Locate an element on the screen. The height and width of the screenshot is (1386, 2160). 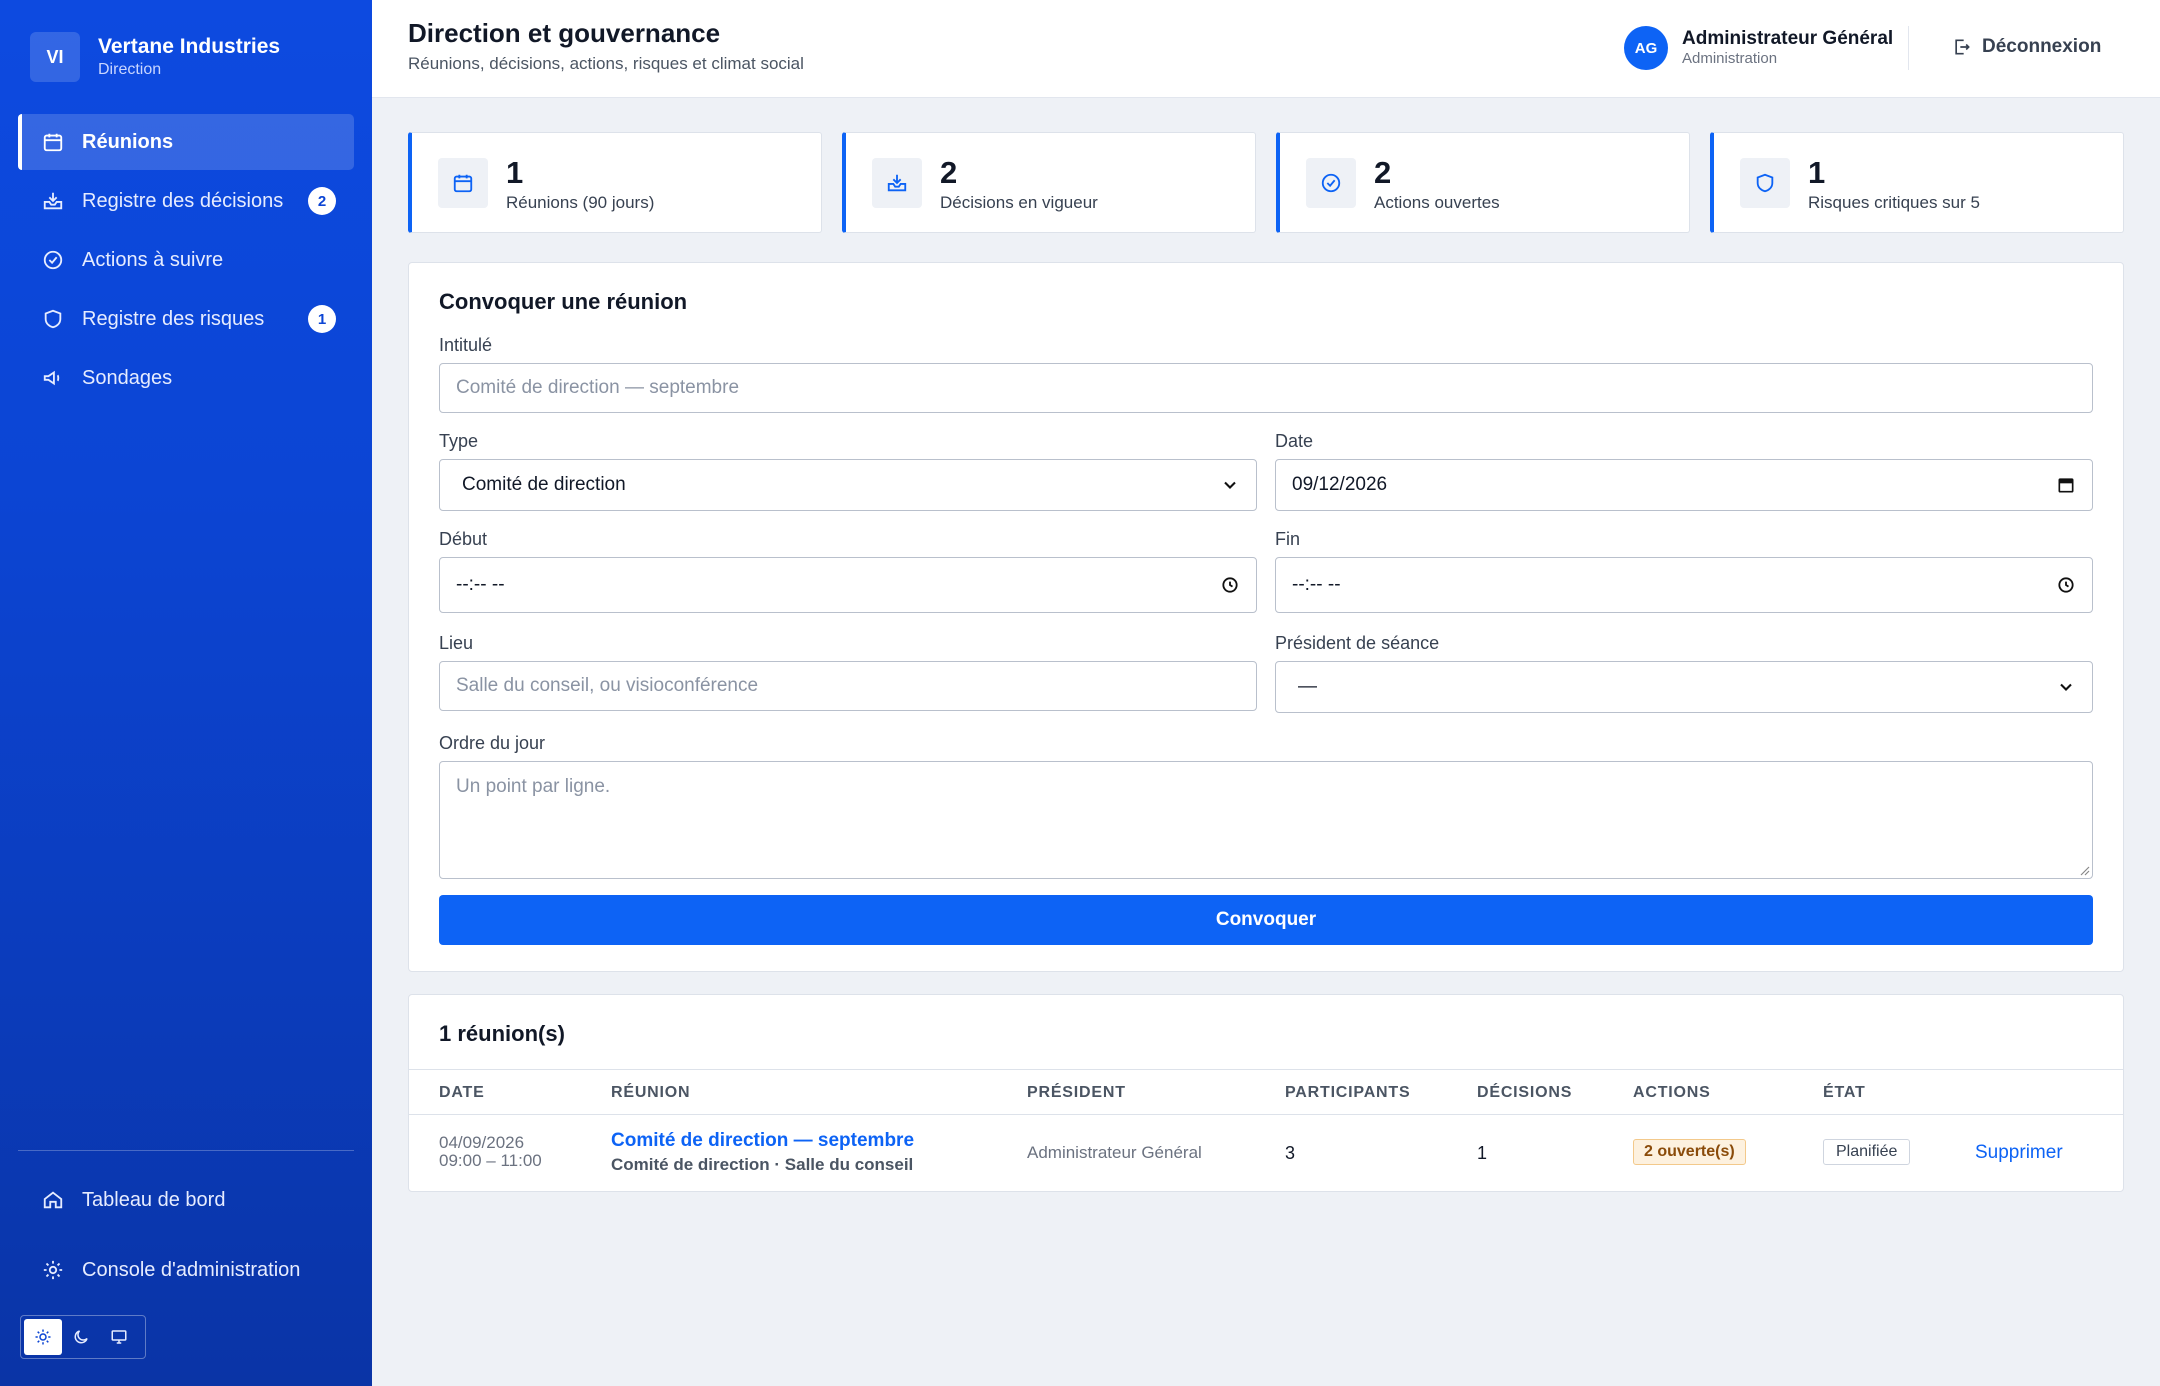
debut-label: Début is located at coordinates (463, 539).